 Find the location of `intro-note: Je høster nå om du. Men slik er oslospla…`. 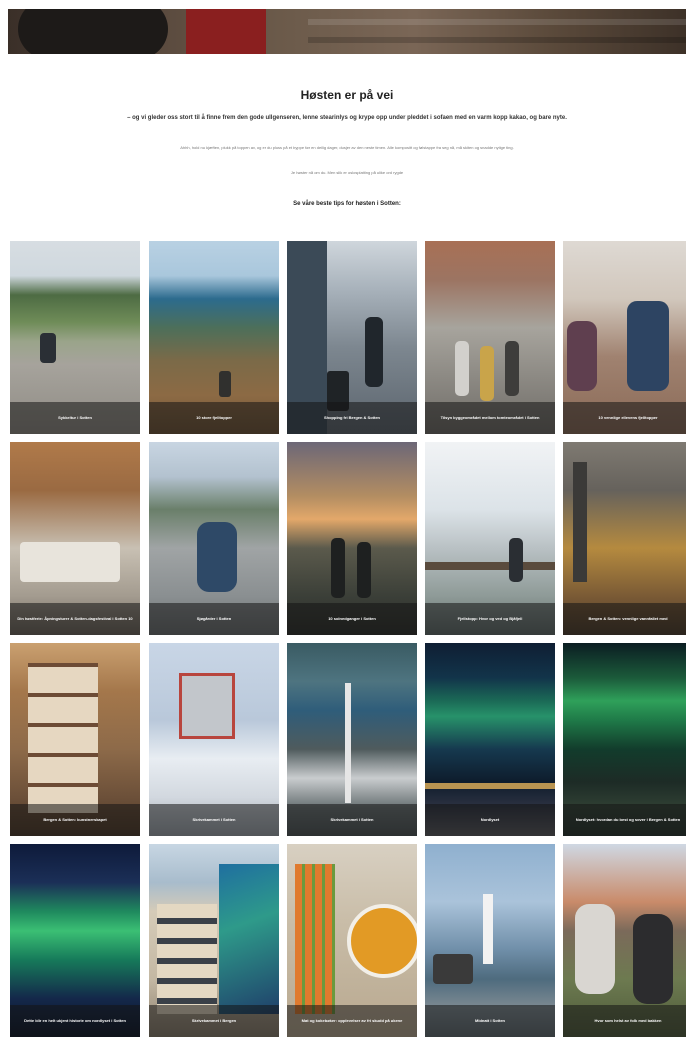

intro-note: Je høster nå om du. Men slik er oslospla… is located at coordinates (347, 172).